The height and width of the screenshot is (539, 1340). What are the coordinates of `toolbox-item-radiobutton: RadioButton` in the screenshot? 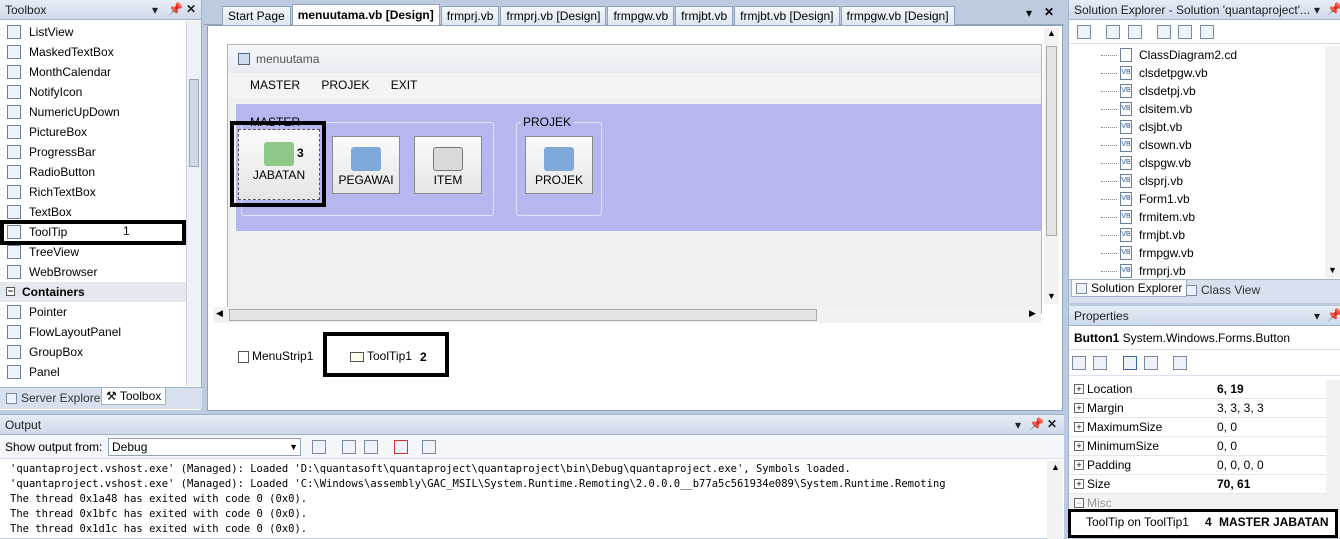 It's located at (93, 172).